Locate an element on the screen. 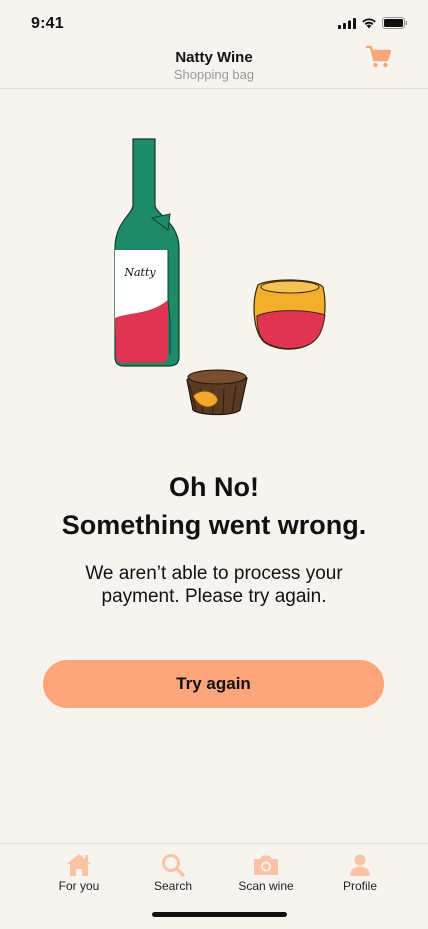  wine-glass-illustration is located at coordinates (289, 314).